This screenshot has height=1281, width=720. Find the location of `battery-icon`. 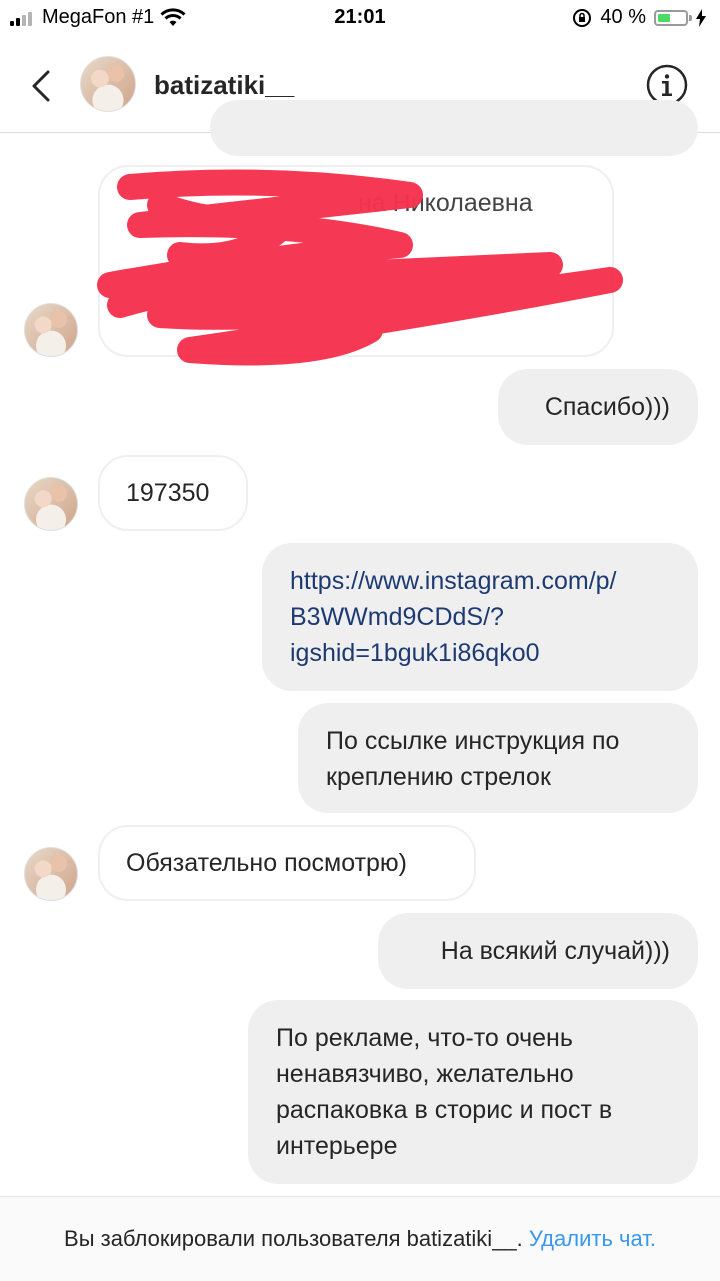

battery-icon is located at coordinates (673, 17).